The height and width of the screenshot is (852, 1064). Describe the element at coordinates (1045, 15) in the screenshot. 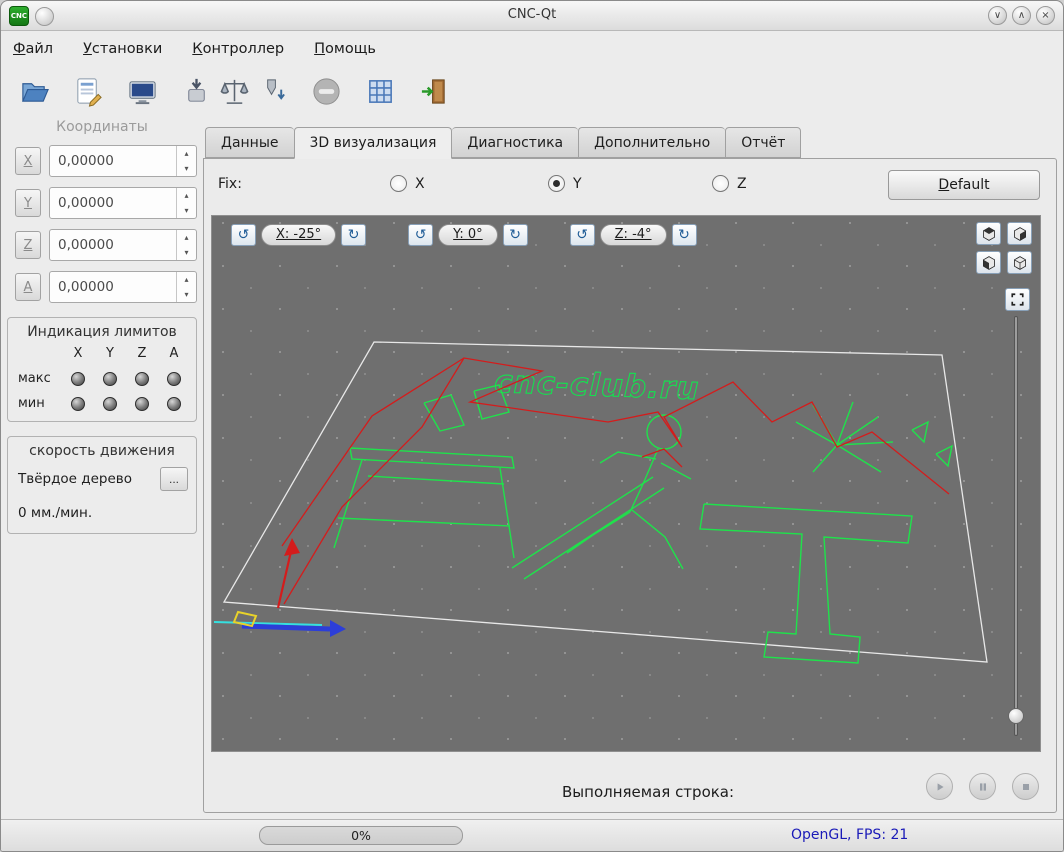

I see `close-button: ×` at that location.